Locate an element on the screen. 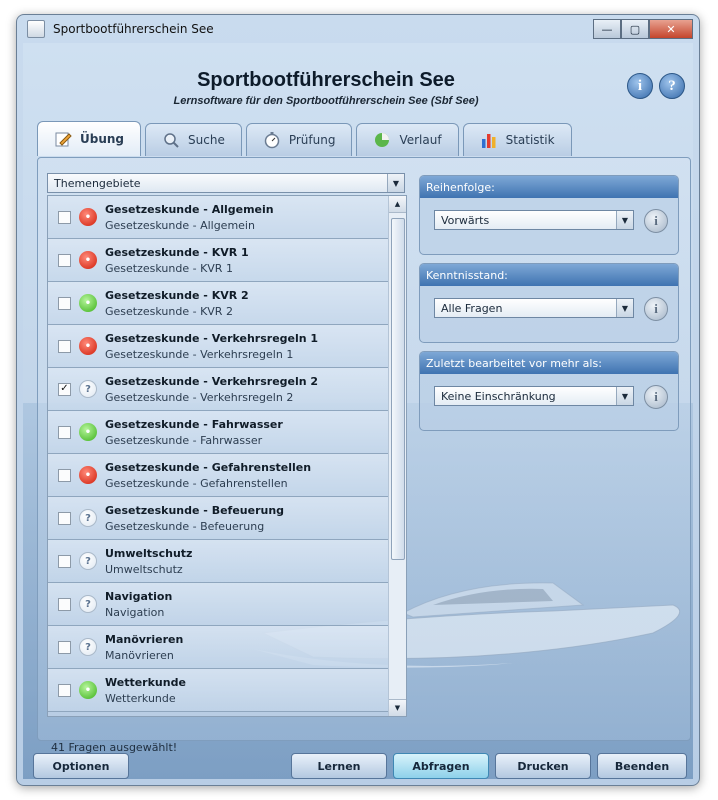  maximize-icon: ▢ is located at coordinates (635, 29).